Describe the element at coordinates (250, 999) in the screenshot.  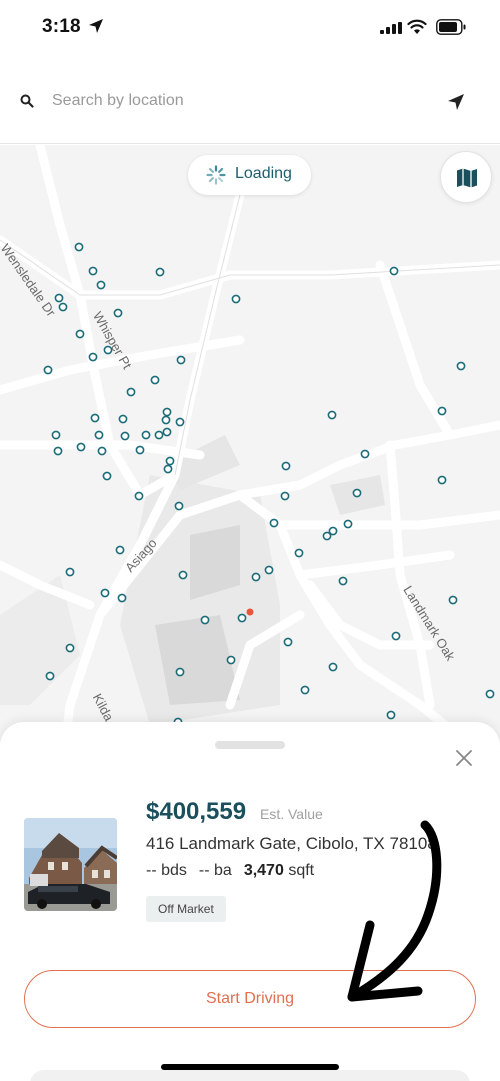
I see `start-driving-button: Start Driving` at that location.